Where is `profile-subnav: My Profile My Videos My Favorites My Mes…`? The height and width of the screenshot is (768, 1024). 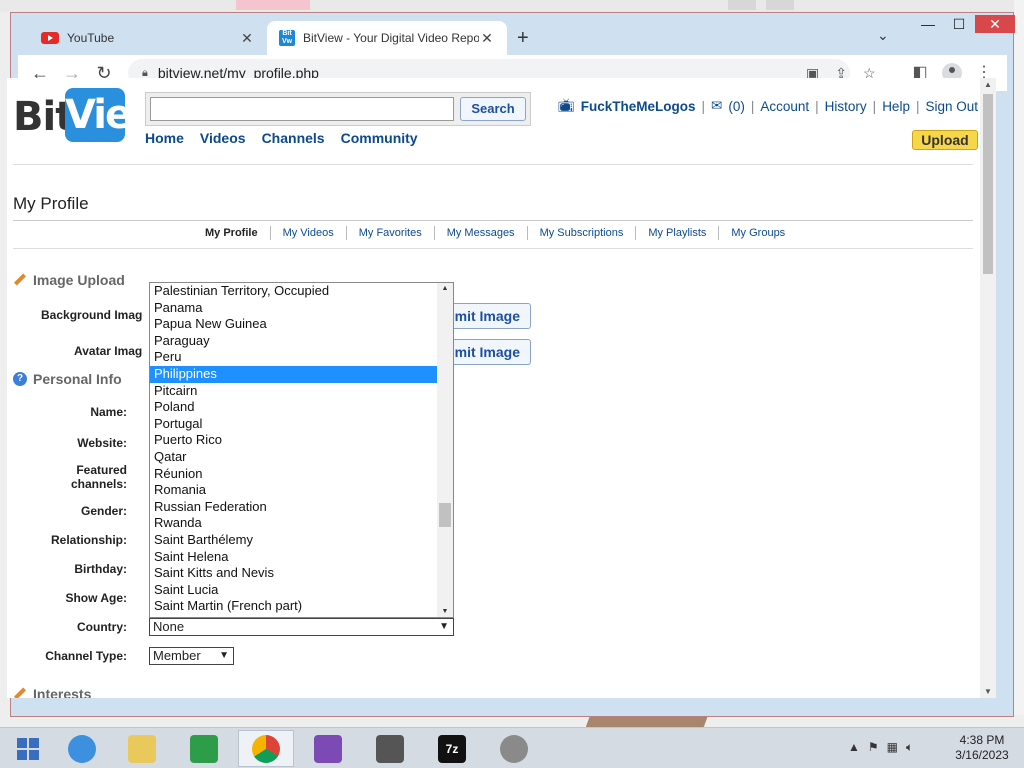
profile-subnav: My Profile My Videos My Favorites My Mes… is located at coordinates (495, 233).